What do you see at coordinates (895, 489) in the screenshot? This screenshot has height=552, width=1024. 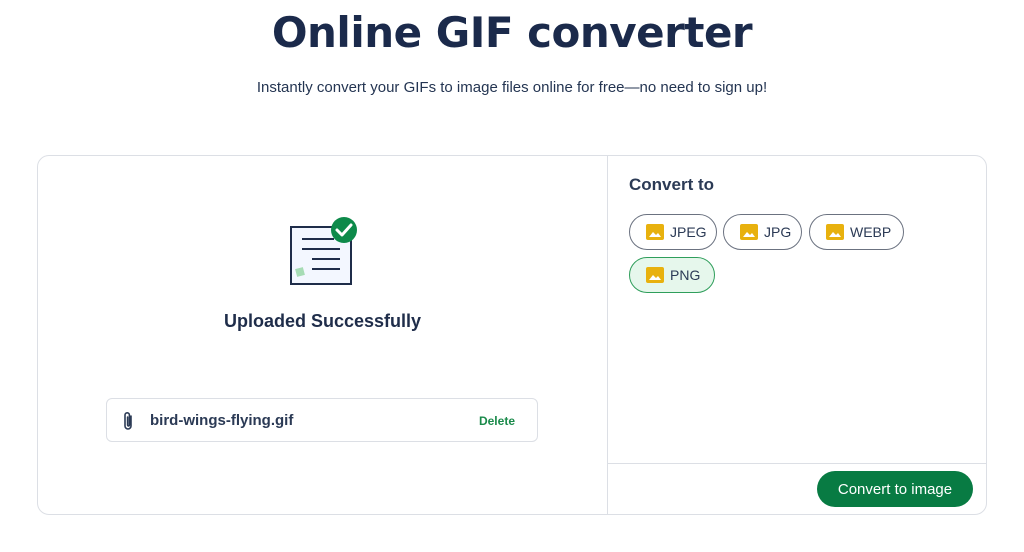 I see `convert-to-image-button: Convert to image` at bounding box center [895, 489].